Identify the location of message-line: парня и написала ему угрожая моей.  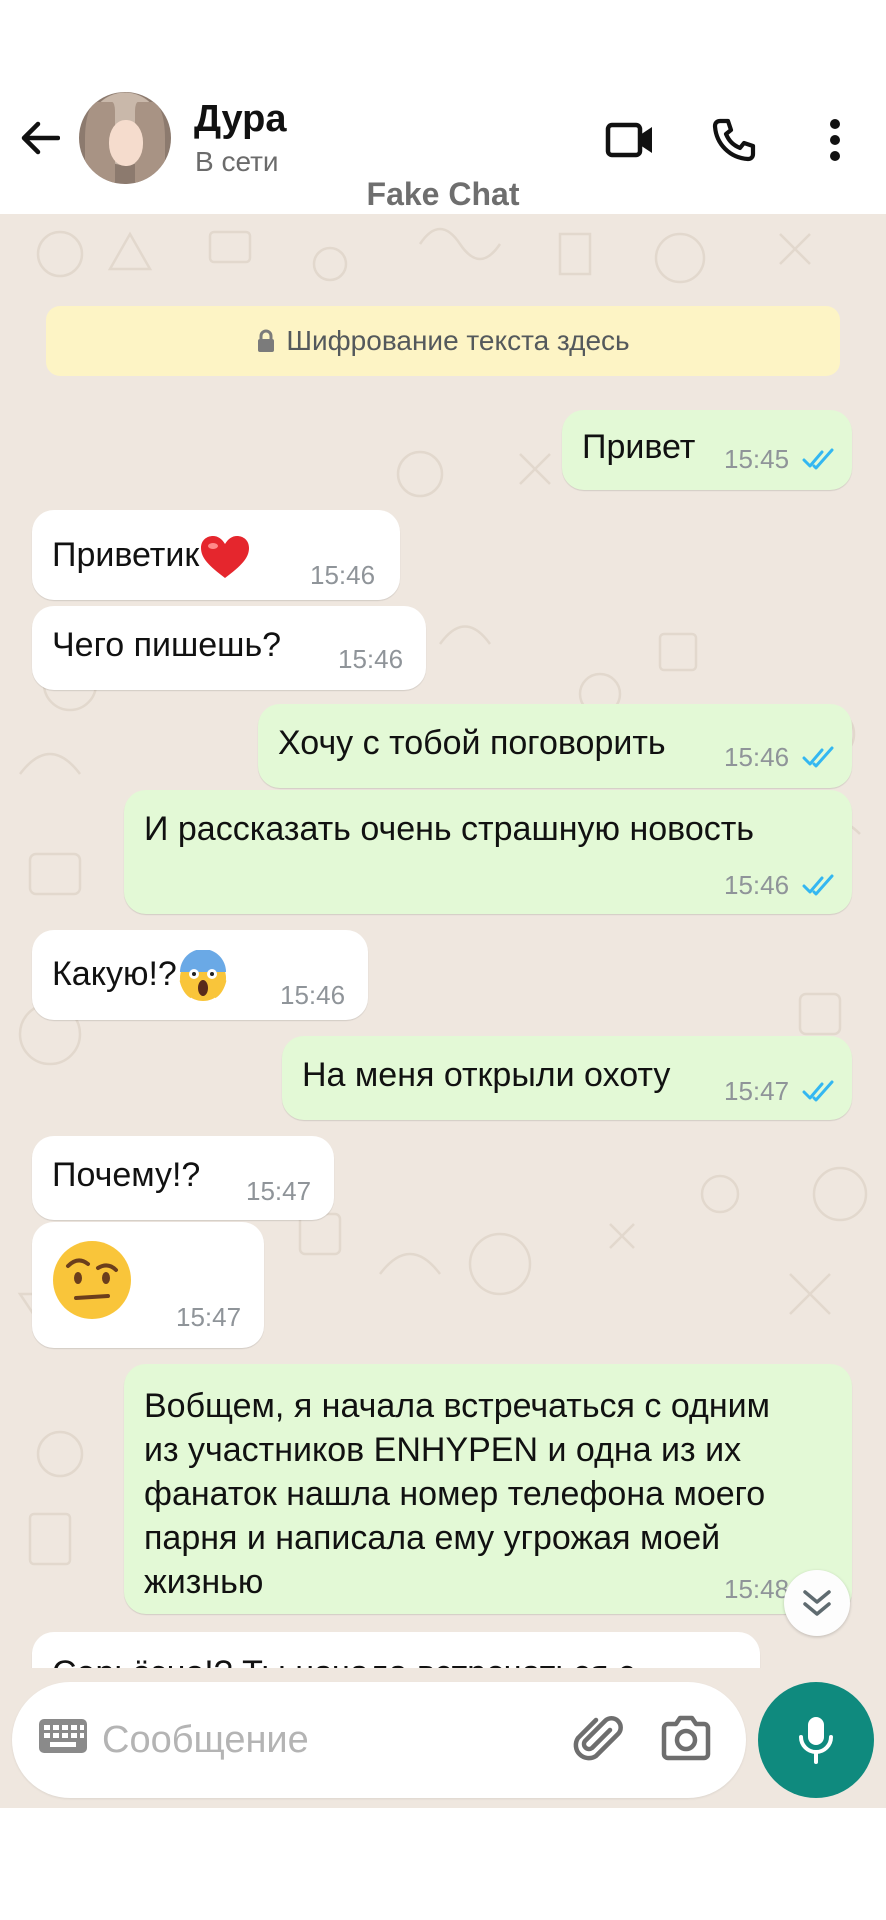
(432, 1538).